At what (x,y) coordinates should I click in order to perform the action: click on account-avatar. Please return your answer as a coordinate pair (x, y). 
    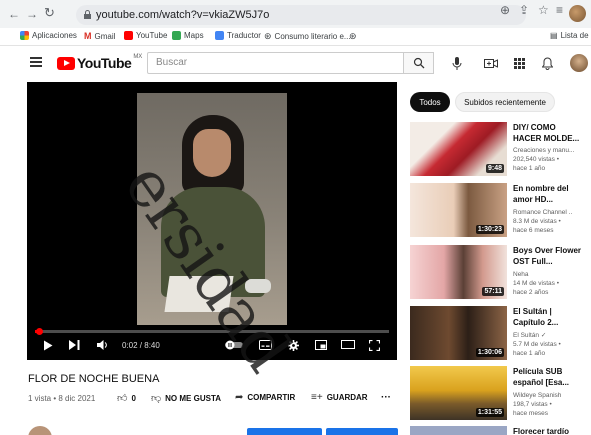
    Looking at the image, I should click on (579, 63).